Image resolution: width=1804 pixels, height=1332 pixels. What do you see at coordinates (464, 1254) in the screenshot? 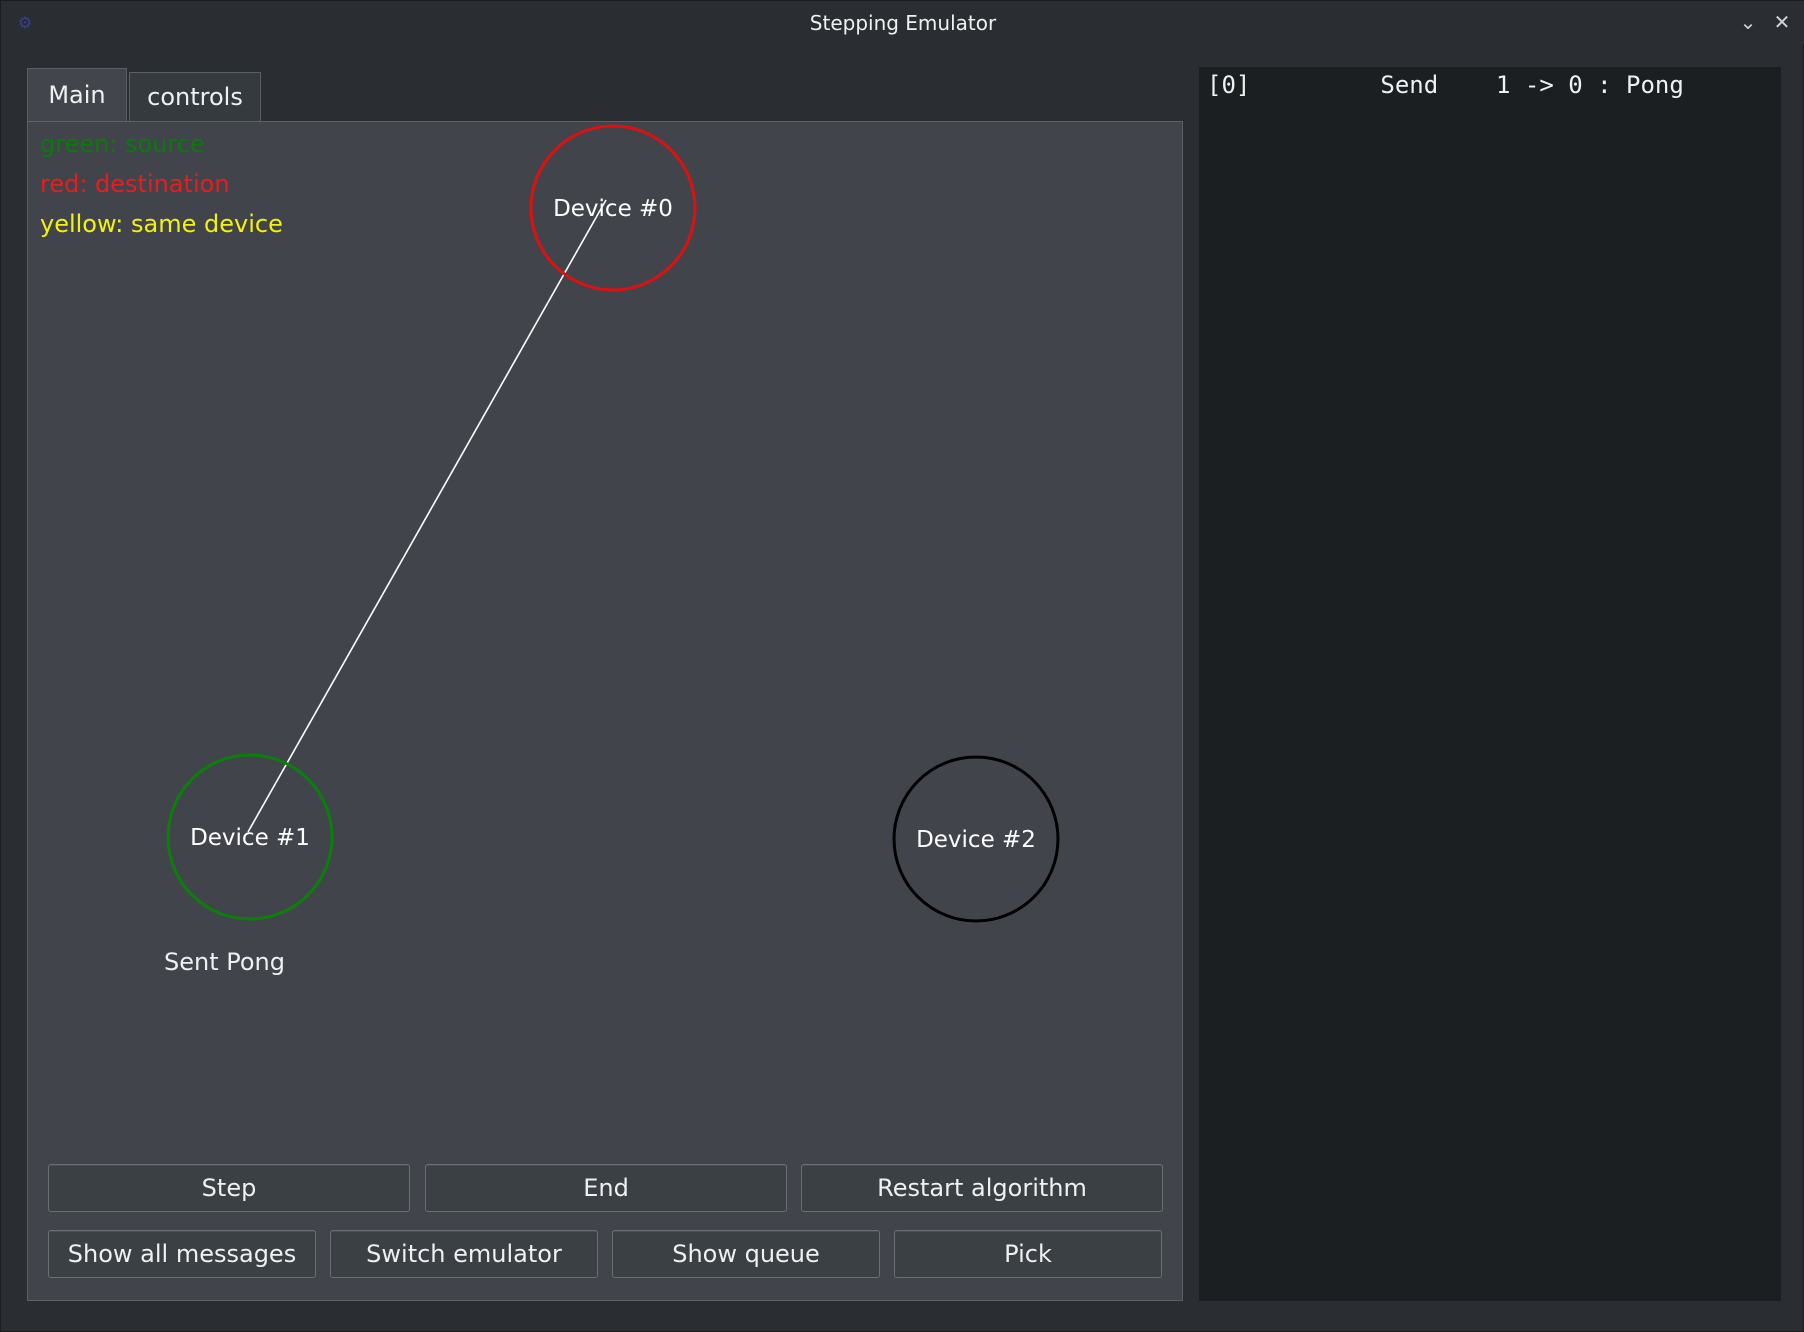
I see `switch-emulator-button: Switch emulator` at bounding box center [464, 1254].